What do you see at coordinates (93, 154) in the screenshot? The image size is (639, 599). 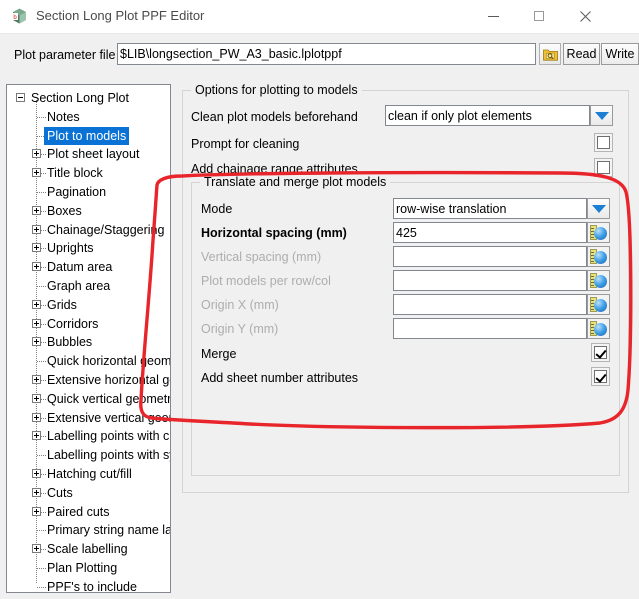 I see `tree-item-label: Plot sheet layout` at bounding box center [93, 154].